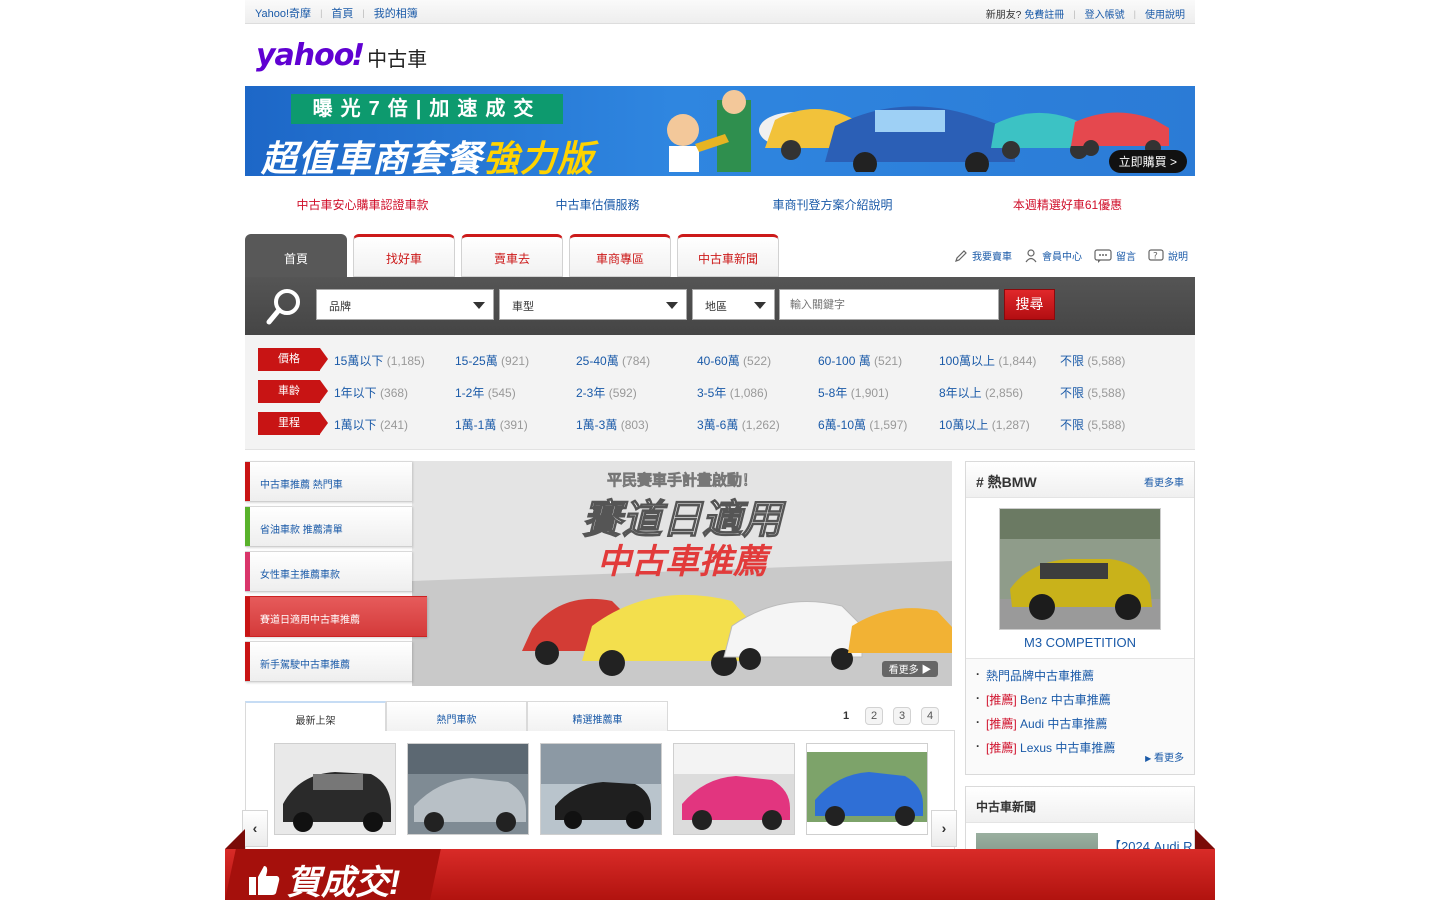  What do you see at coordinates (728, 255) in the screenshot?
I see `tab-news: 中古車新聞` at bounding box center [728, 255].